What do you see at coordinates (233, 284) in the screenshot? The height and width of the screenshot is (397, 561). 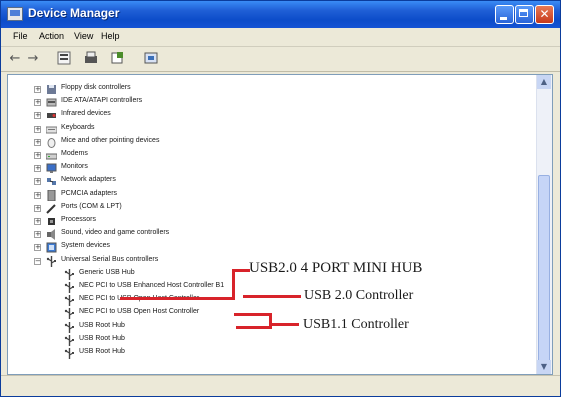 I see `hub-pointer-line-vertical` at bounding box center [233, 284].